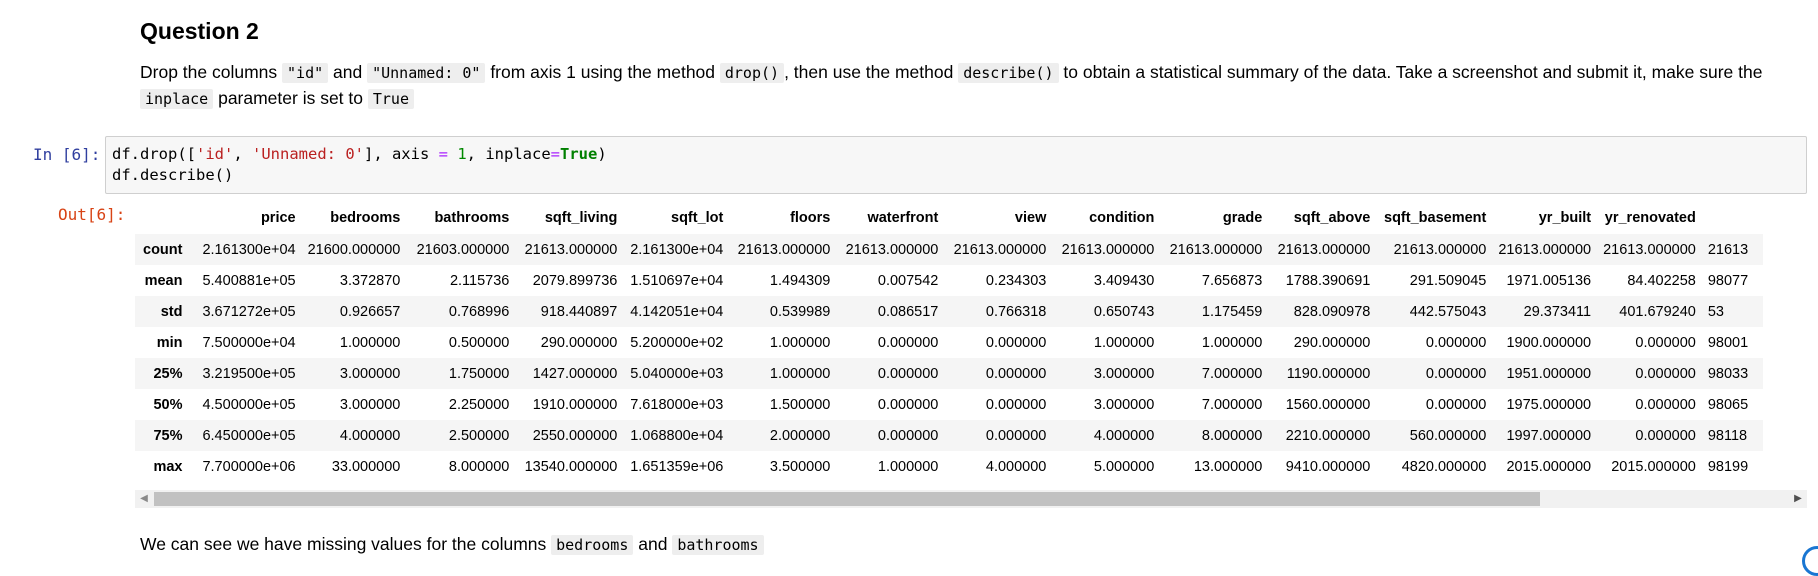 The image size is (1818, 576). What do you see at coordinates (579, 342) in the screenshot?
I see `table-cell: 290.000000` at bounding box center [579, 342].